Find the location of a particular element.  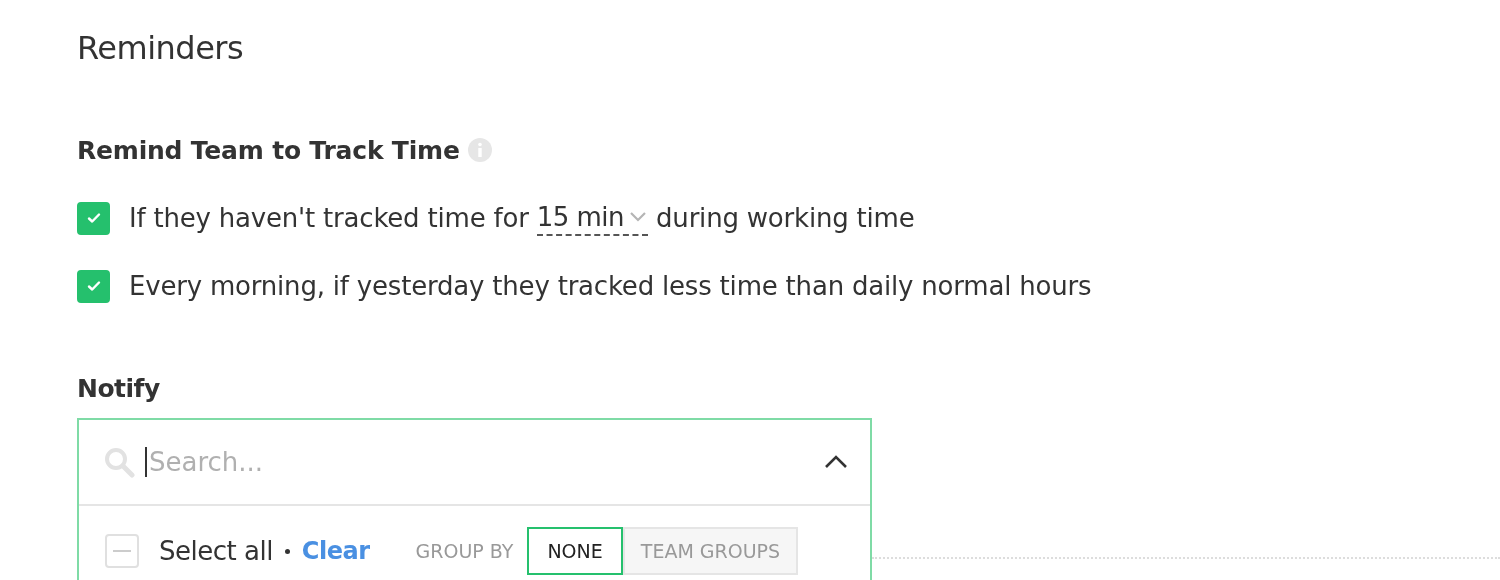

reminder-label: during working time is located at coordinates (785, 218).